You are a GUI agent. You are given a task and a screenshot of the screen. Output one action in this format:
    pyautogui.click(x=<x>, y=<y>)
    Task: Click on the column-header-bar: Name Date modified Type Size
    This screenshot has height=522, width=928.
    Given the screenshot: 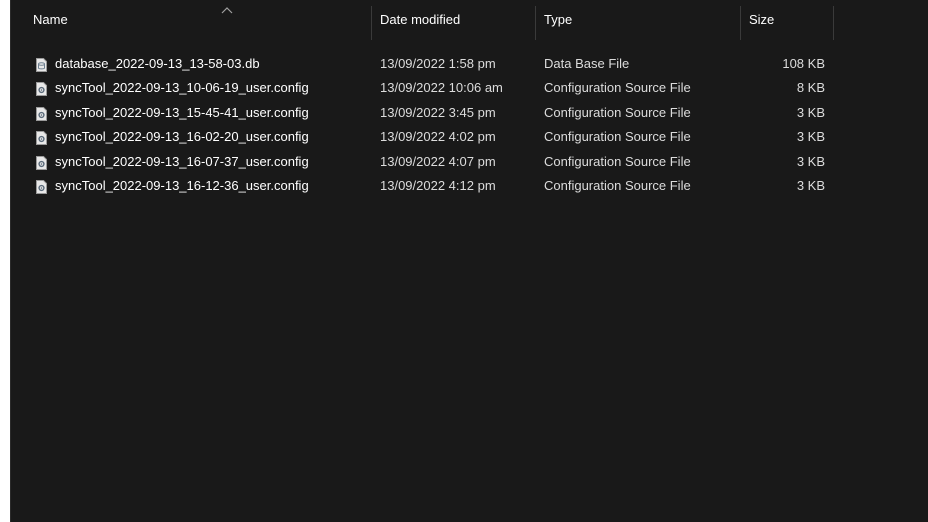 What is the action you would take?
    pyautogui.click(x=469, y=20)
    